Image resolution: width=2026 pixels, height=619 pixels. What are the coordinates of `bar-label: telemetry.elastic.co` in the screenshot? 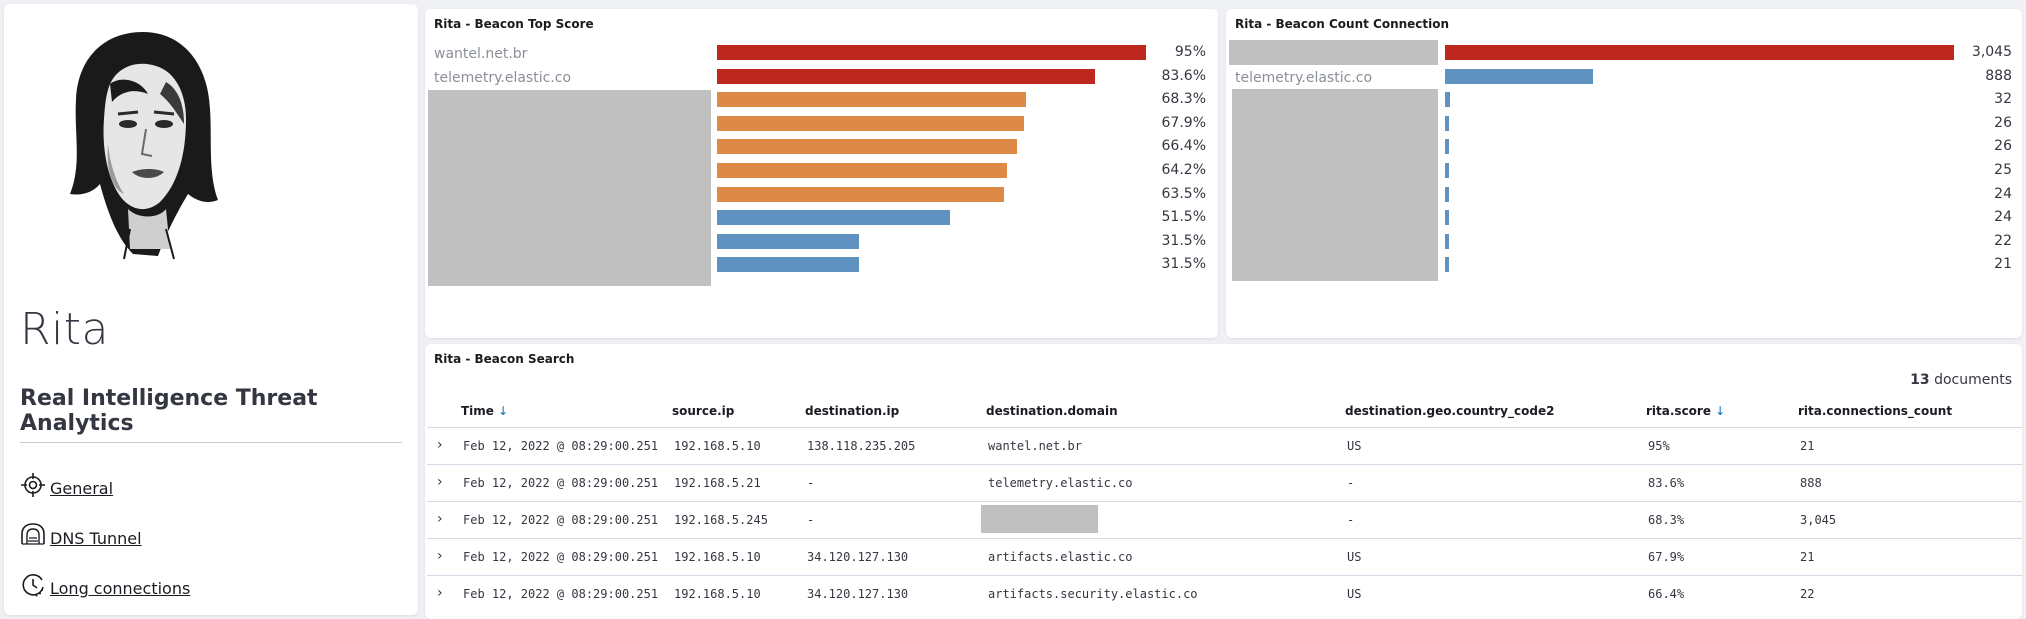 It's located at (503, 78).